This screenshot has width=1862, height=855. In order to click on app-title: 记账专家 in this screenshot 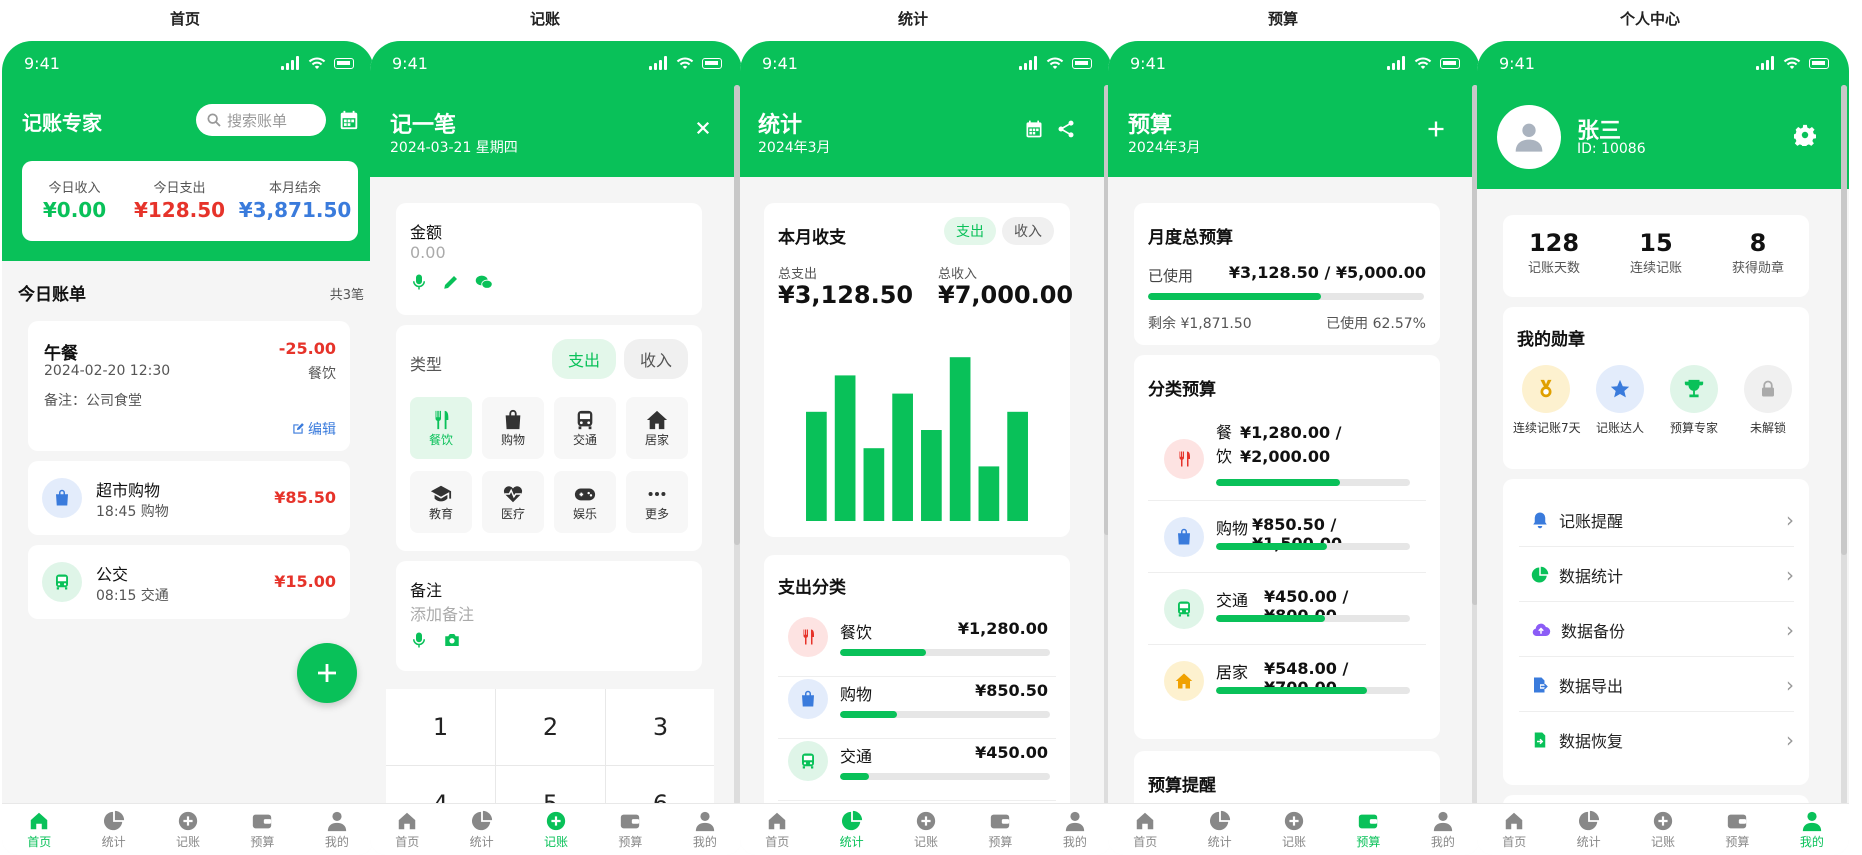, I will do `click(62, 123)`.